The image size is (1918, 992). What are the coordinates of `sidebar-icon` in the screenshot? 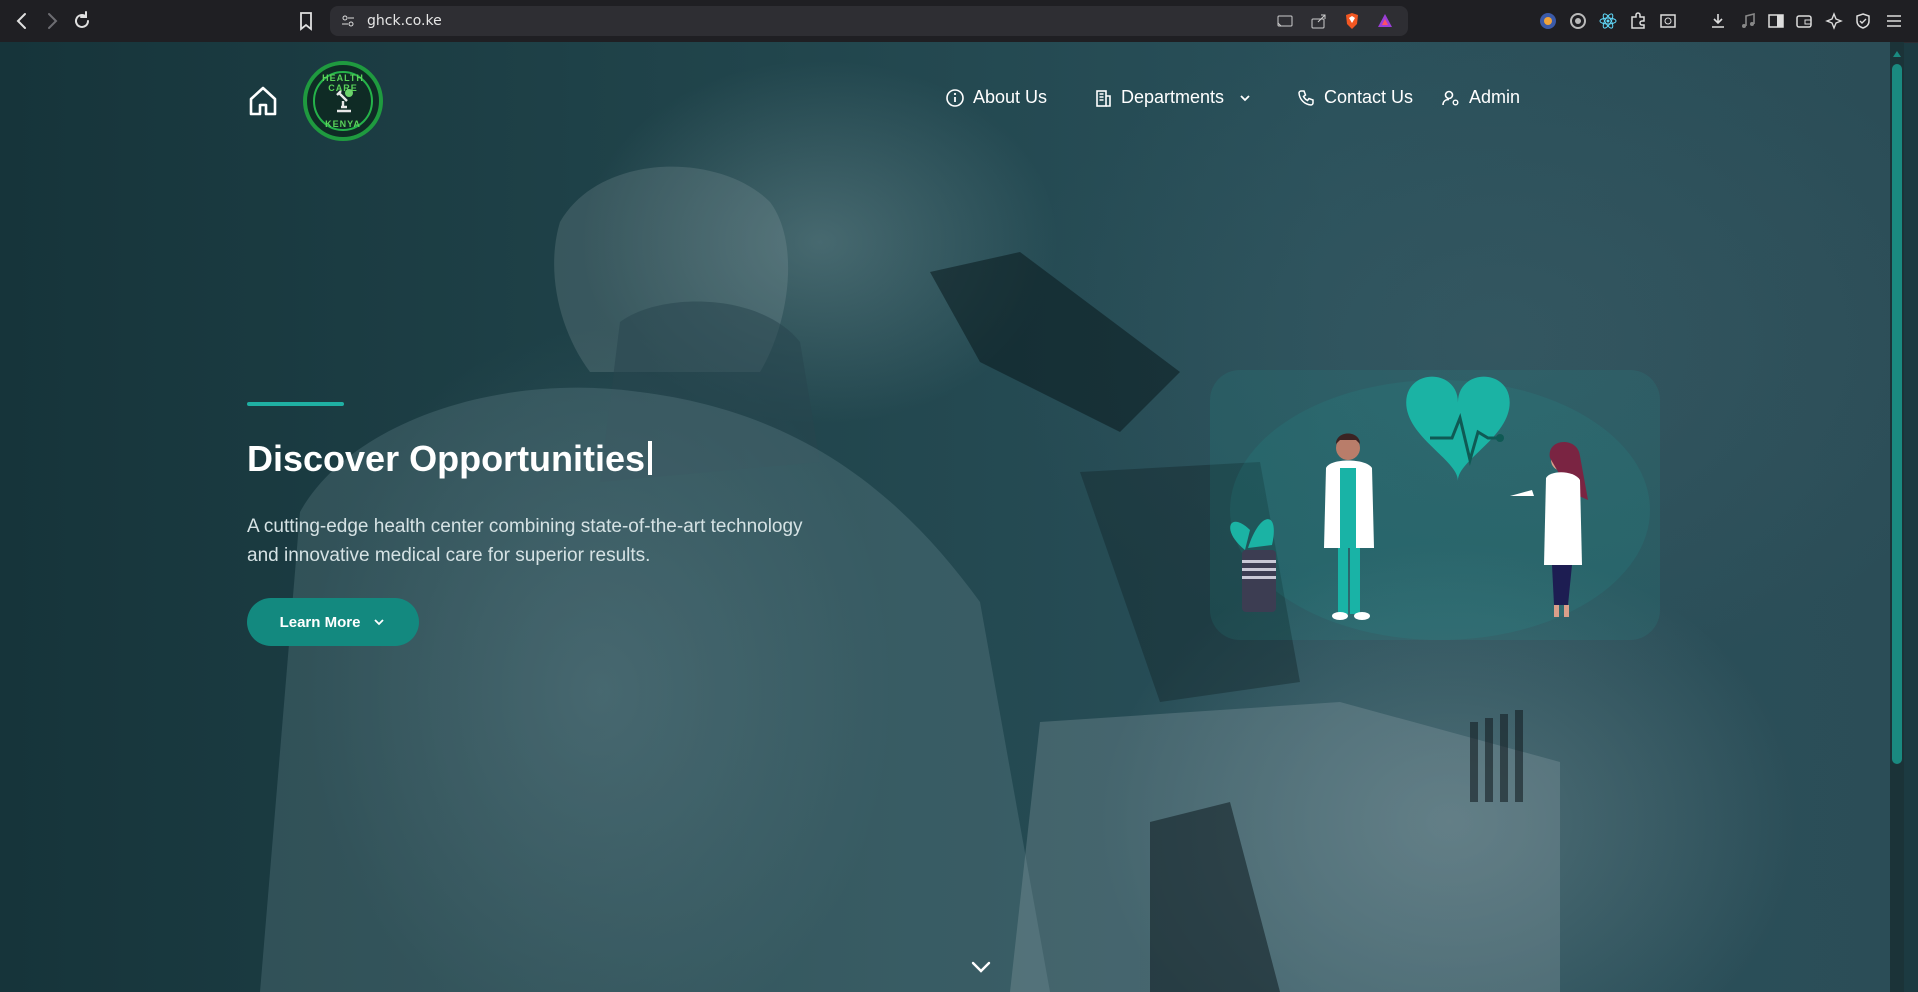 It's located at (1776, 21).